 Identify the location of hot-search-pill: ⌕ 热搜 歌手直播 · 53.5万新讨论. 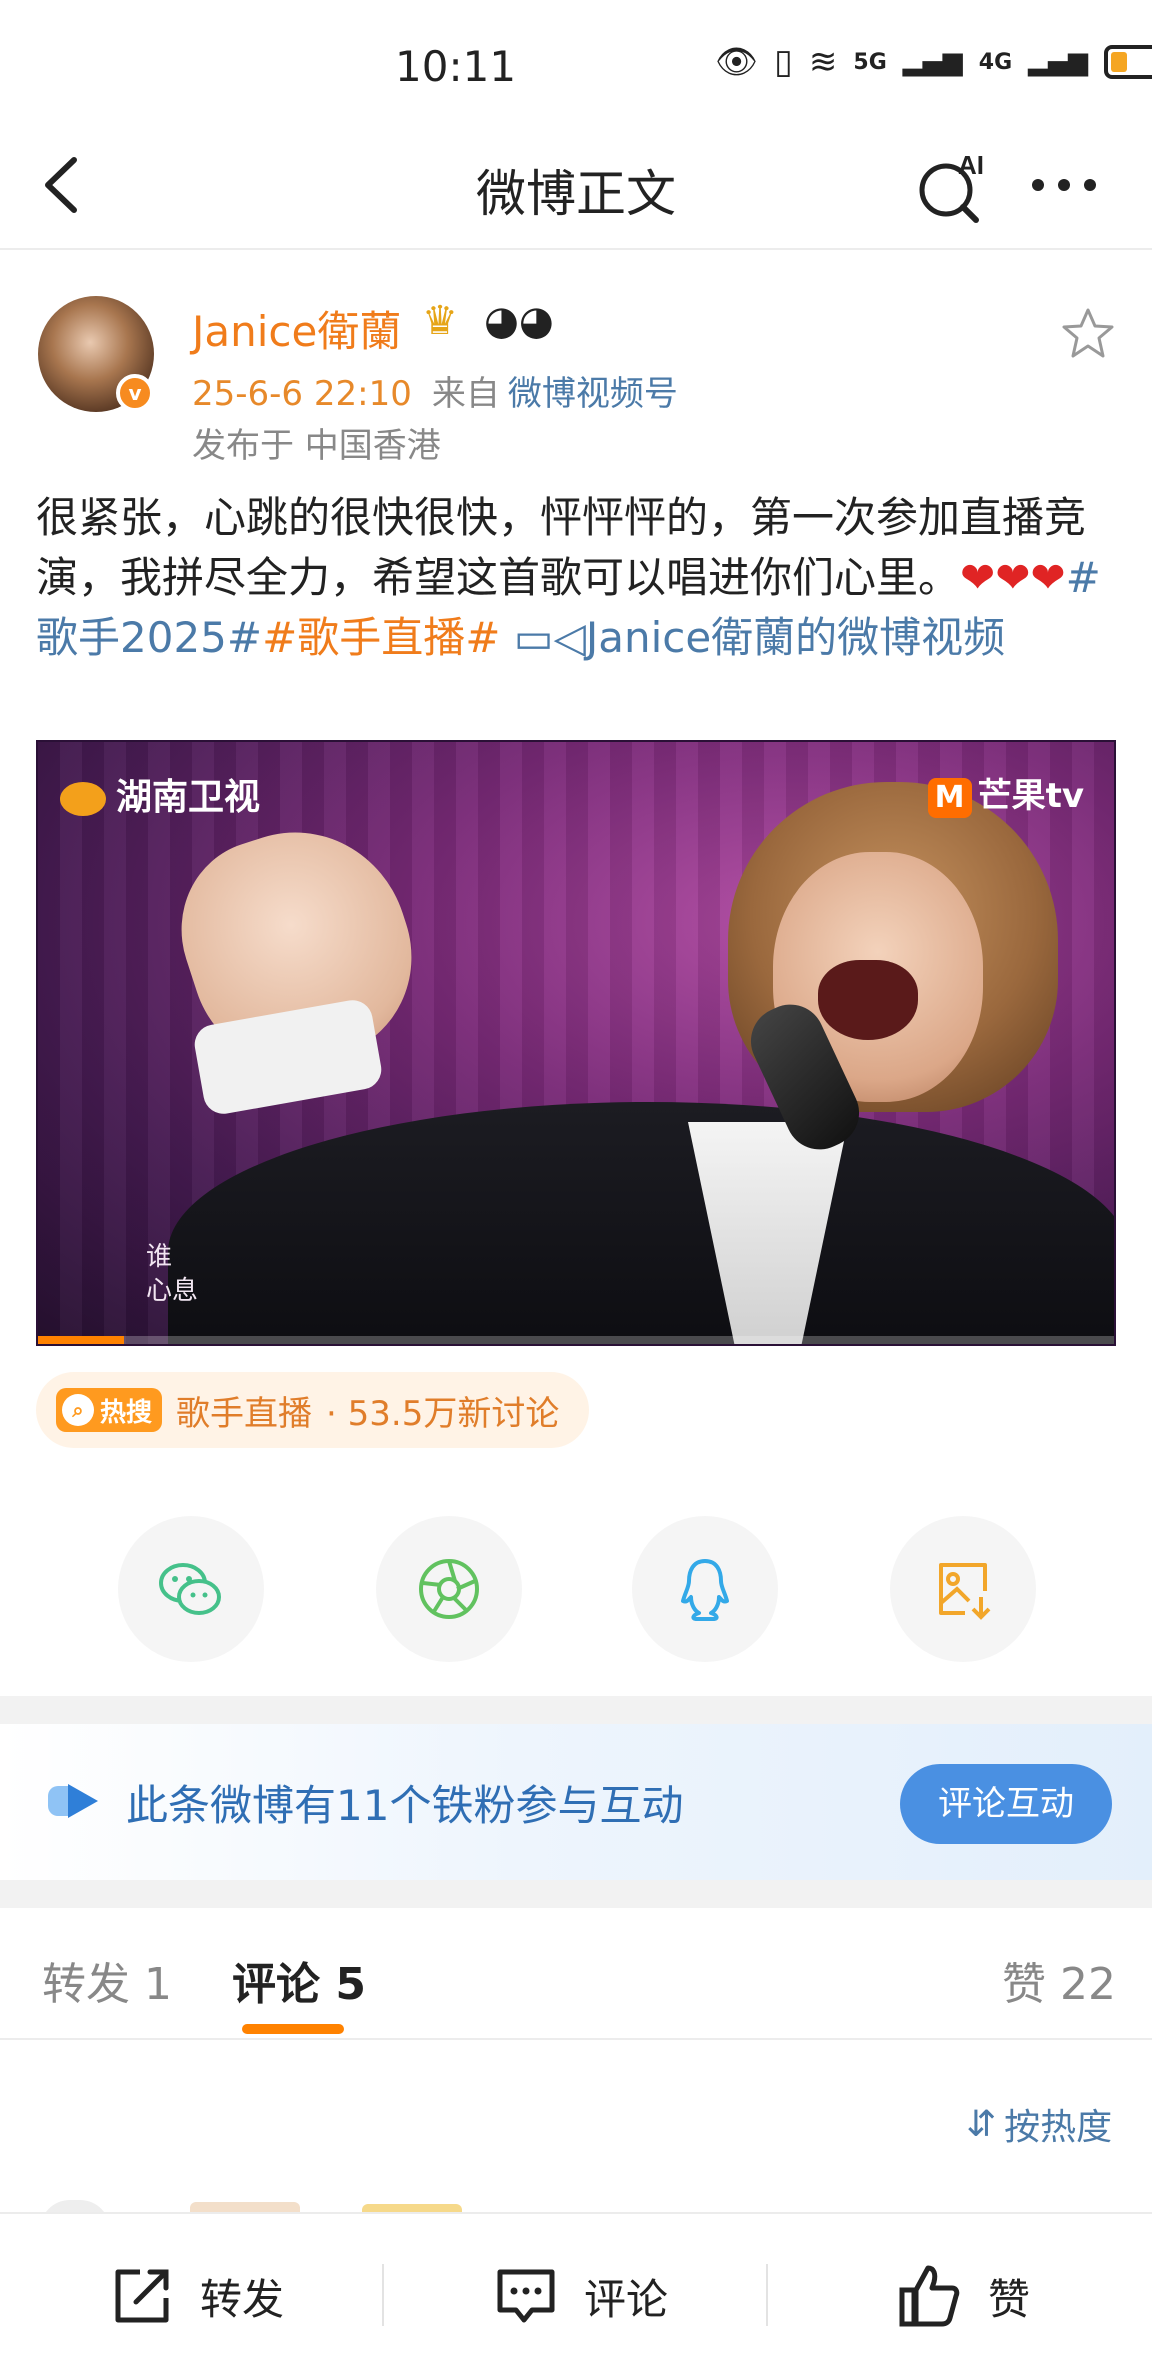
(313, 1410).